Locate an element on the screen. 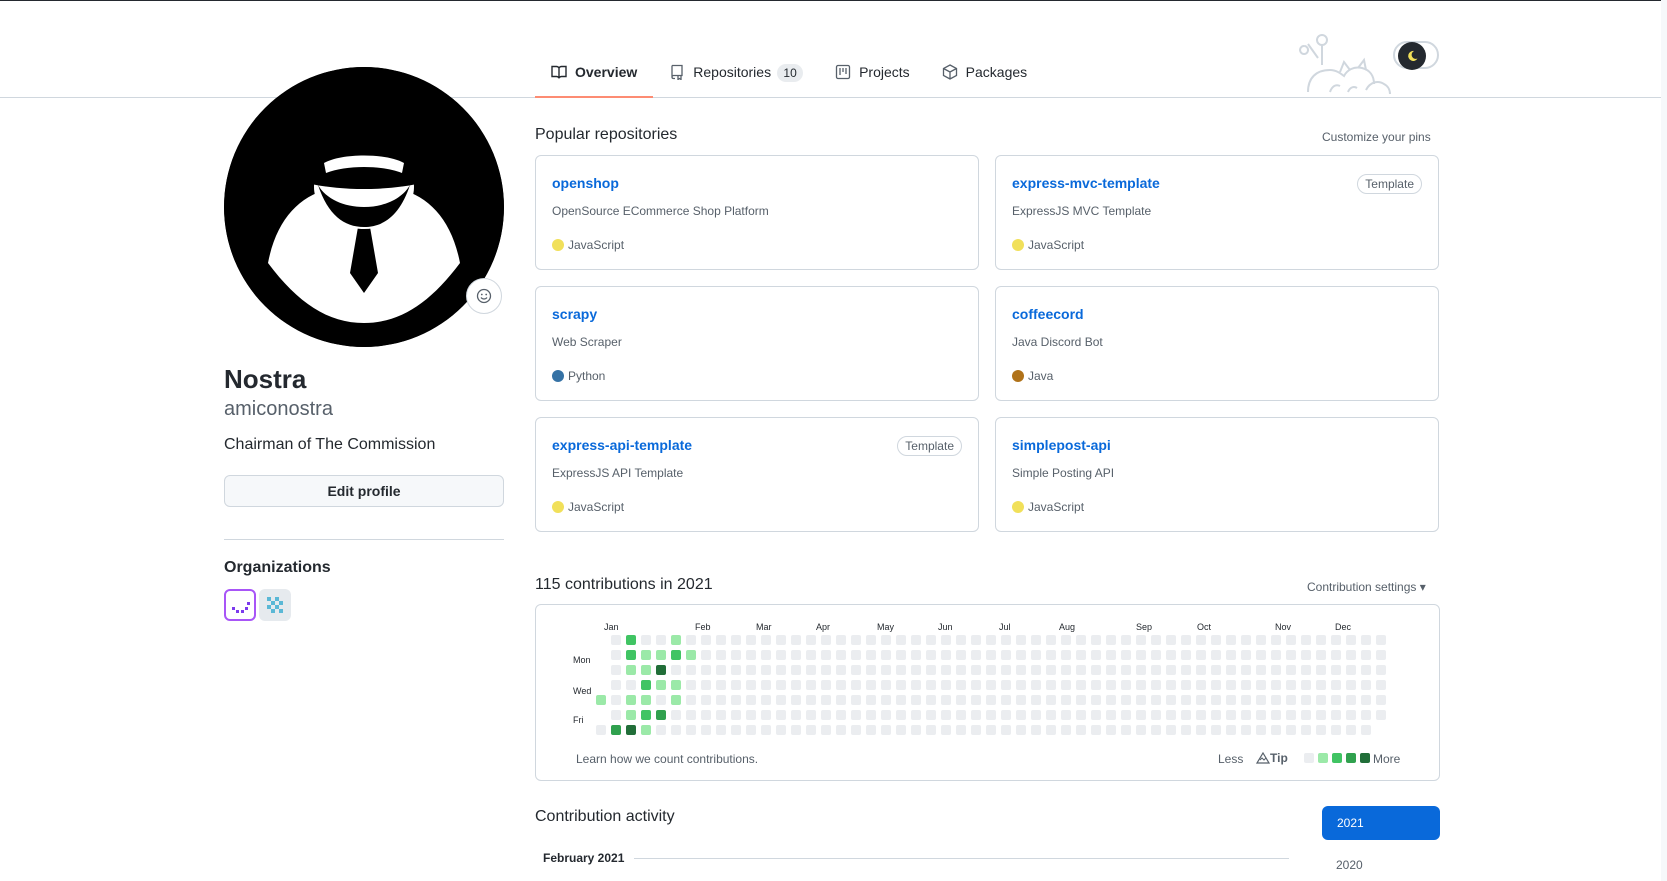 The image size is (1667, 881). theme-toggle is located at coordinates (1412, 56).